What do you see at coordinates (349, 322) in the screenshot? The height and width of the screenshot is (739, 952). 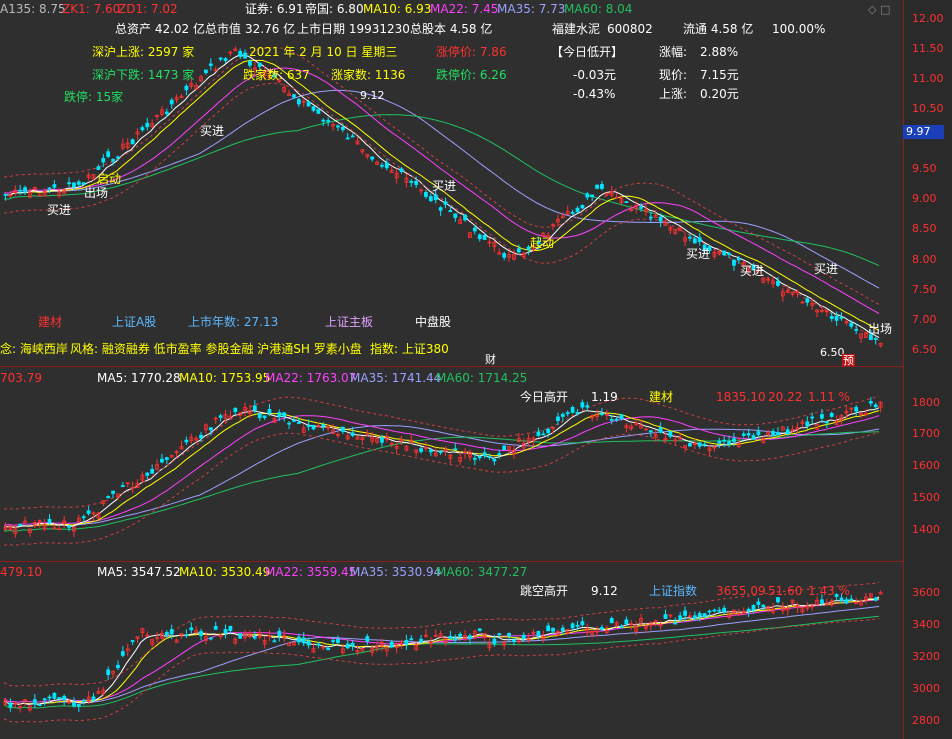 I see `main-board-tag: 上证主板` at bounding box center [349, 322].